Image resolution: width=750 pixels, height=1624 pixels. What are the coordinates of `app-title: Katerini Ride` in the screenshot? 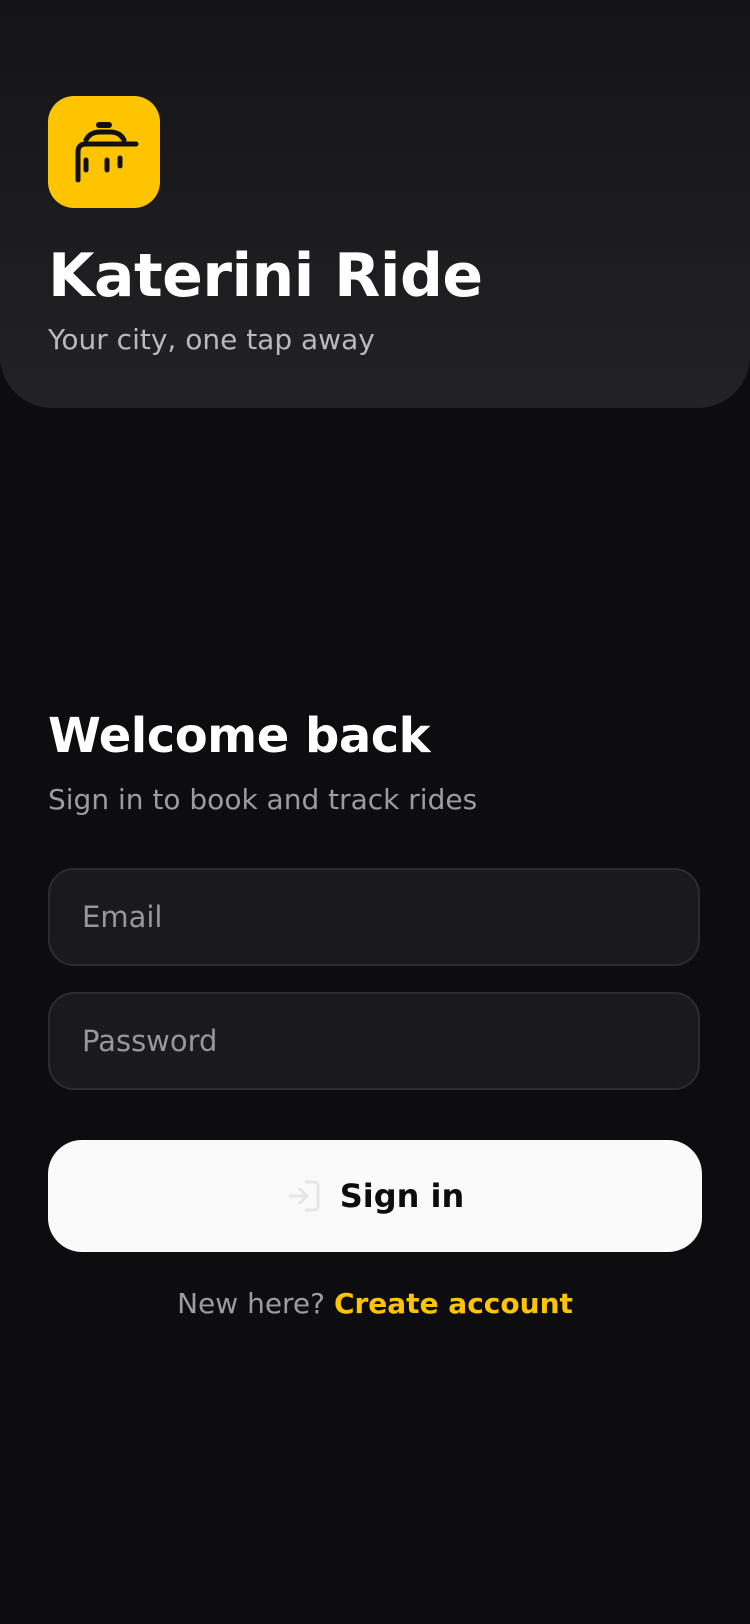 It's located at (265, 276).